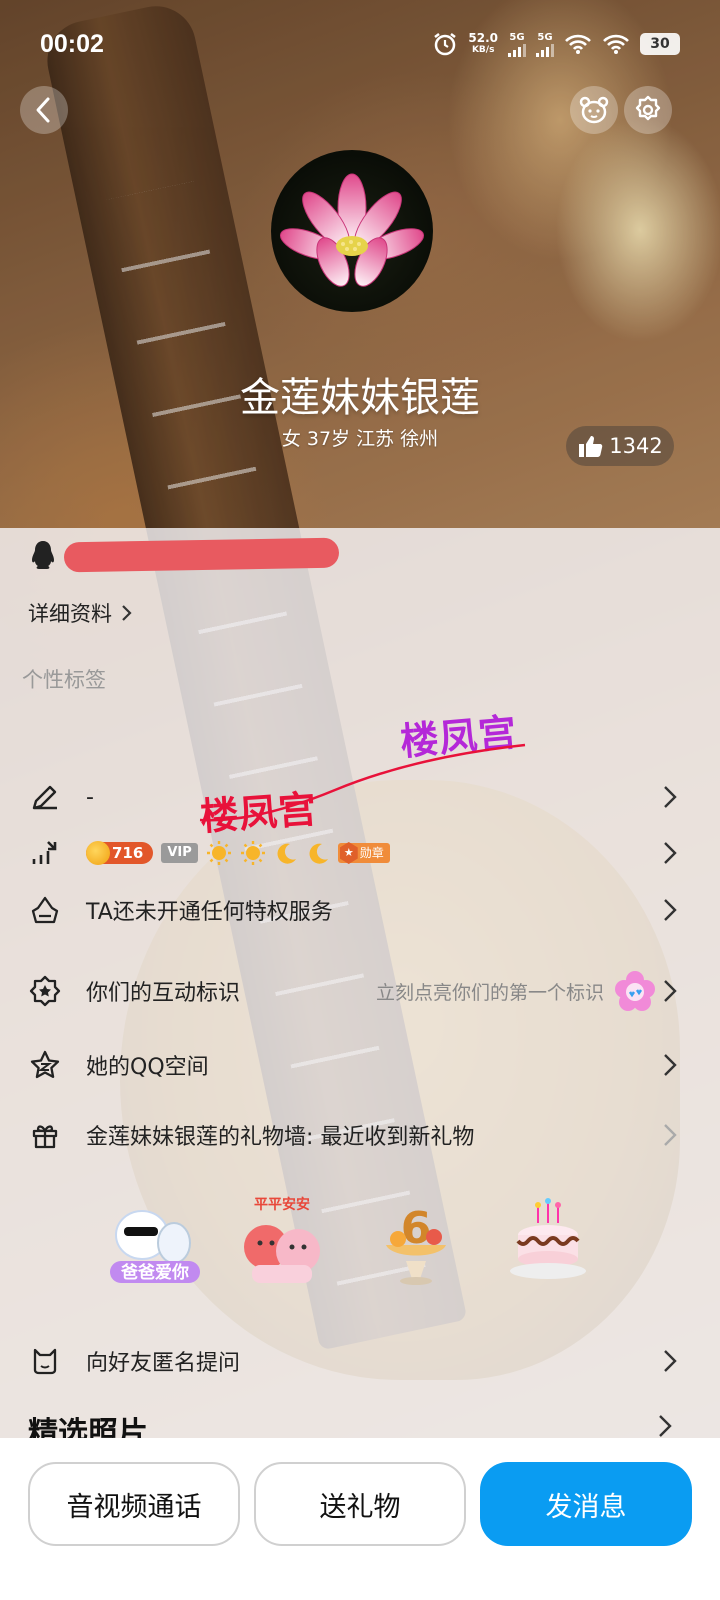 The image size is (720, 1600). I want to click on alarm-icon, so click(445, 44).